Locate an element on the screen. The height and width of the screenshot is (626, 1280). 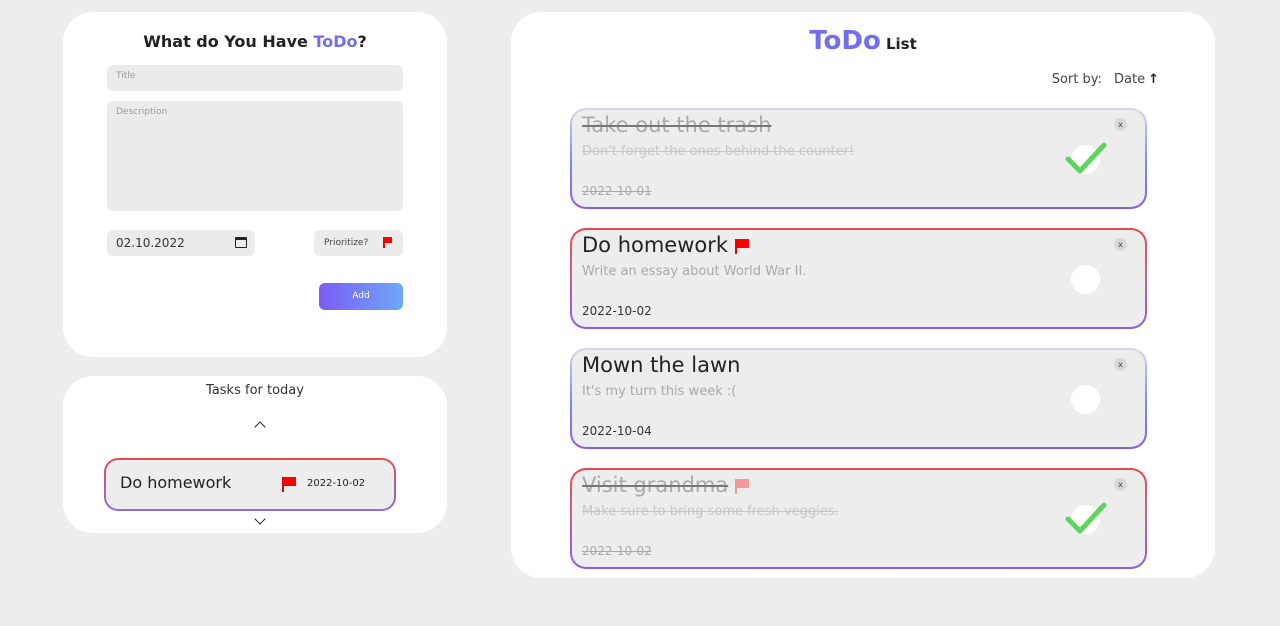
prioritize-toggle: Prioritize? is located at coordinates (358, 243).